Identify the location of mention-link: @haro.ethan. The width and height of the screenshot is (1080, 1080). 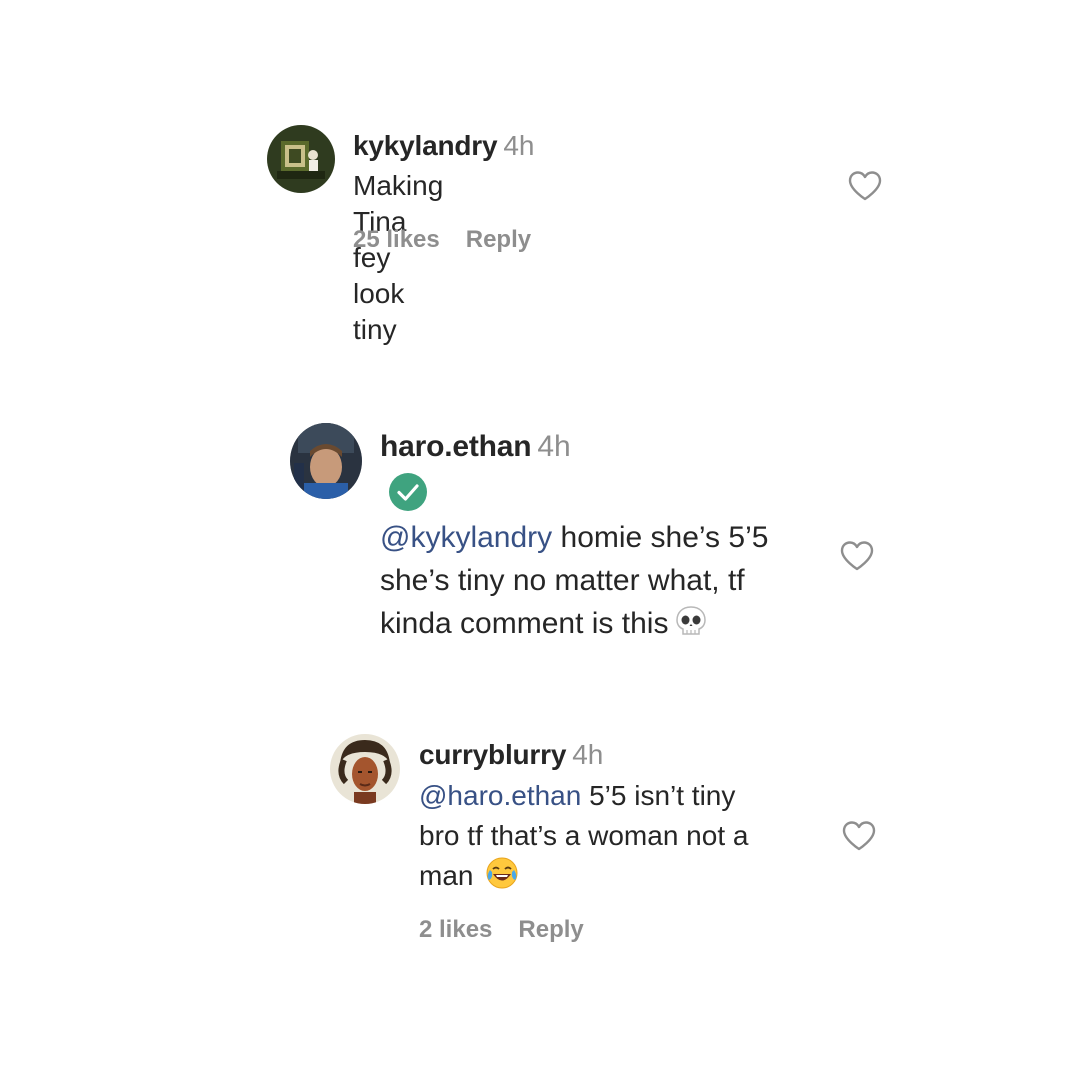
(500, 795).